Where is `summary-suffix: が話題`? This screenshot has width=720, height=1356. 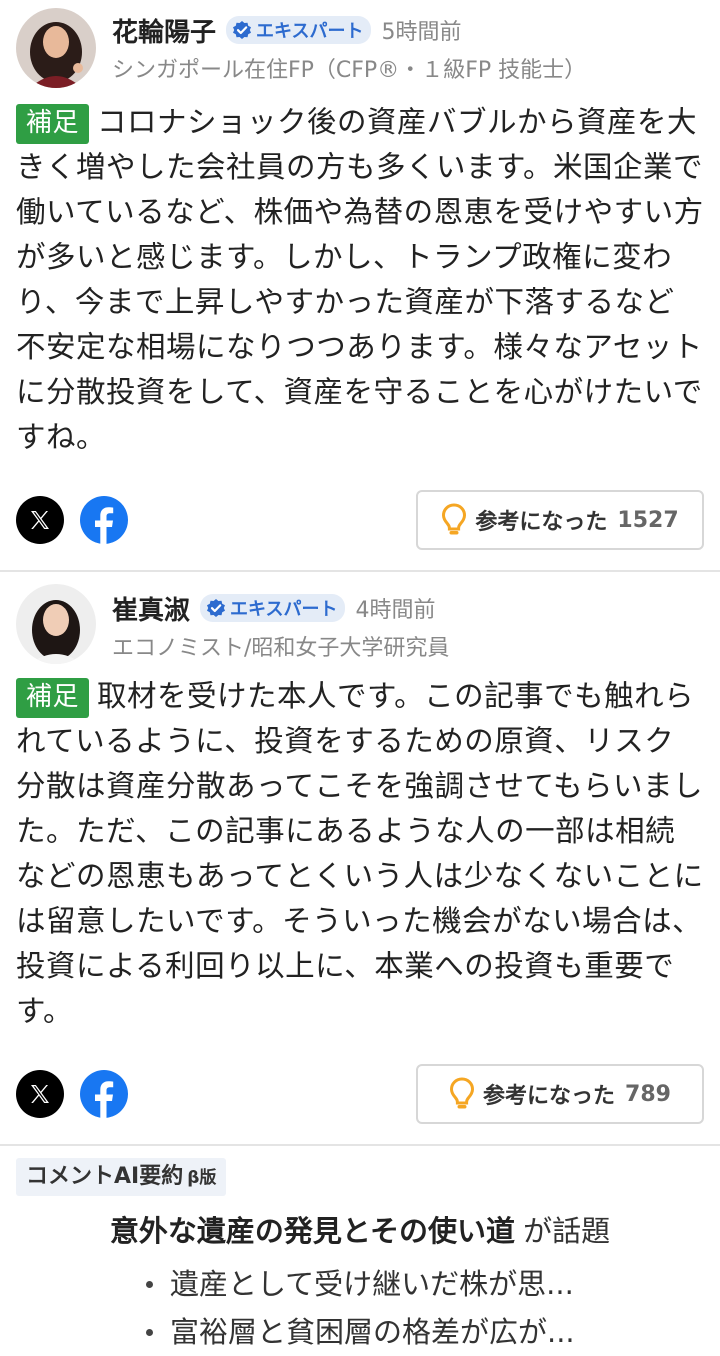 summary-suffix: が話題 is located at coordinates (567, 1231).